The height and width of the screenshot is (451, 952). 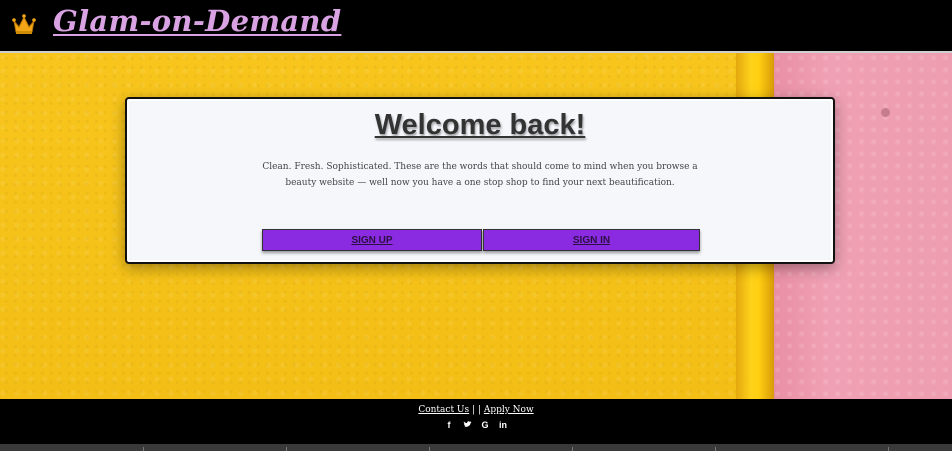 What do you see at coordinates (476, 447) in the screenshot?
I see `bottom-scroll-bar` at bounding box center [476, 447].